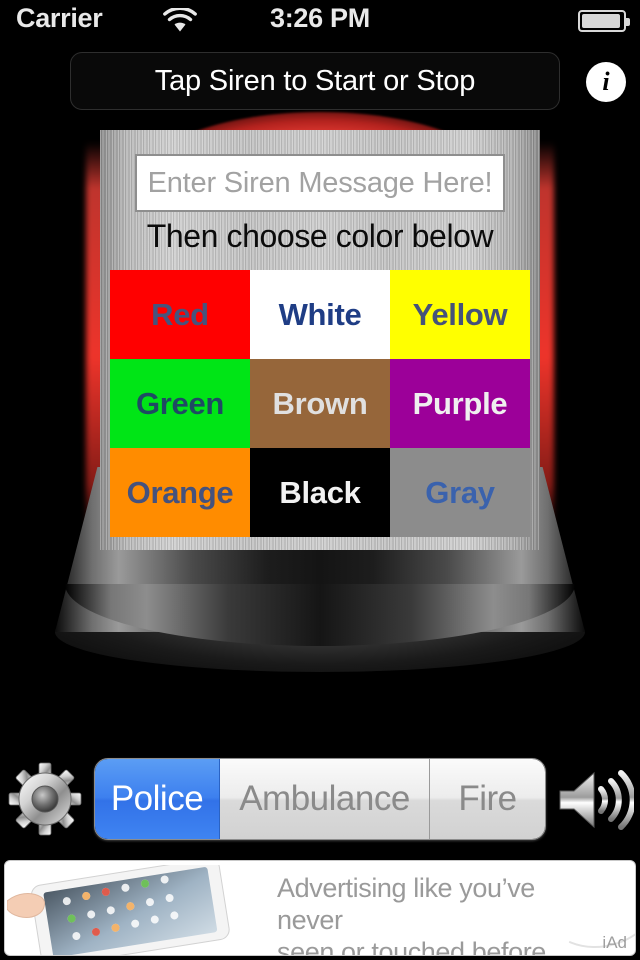  I want to click on info-button: i, so click(606, 82).